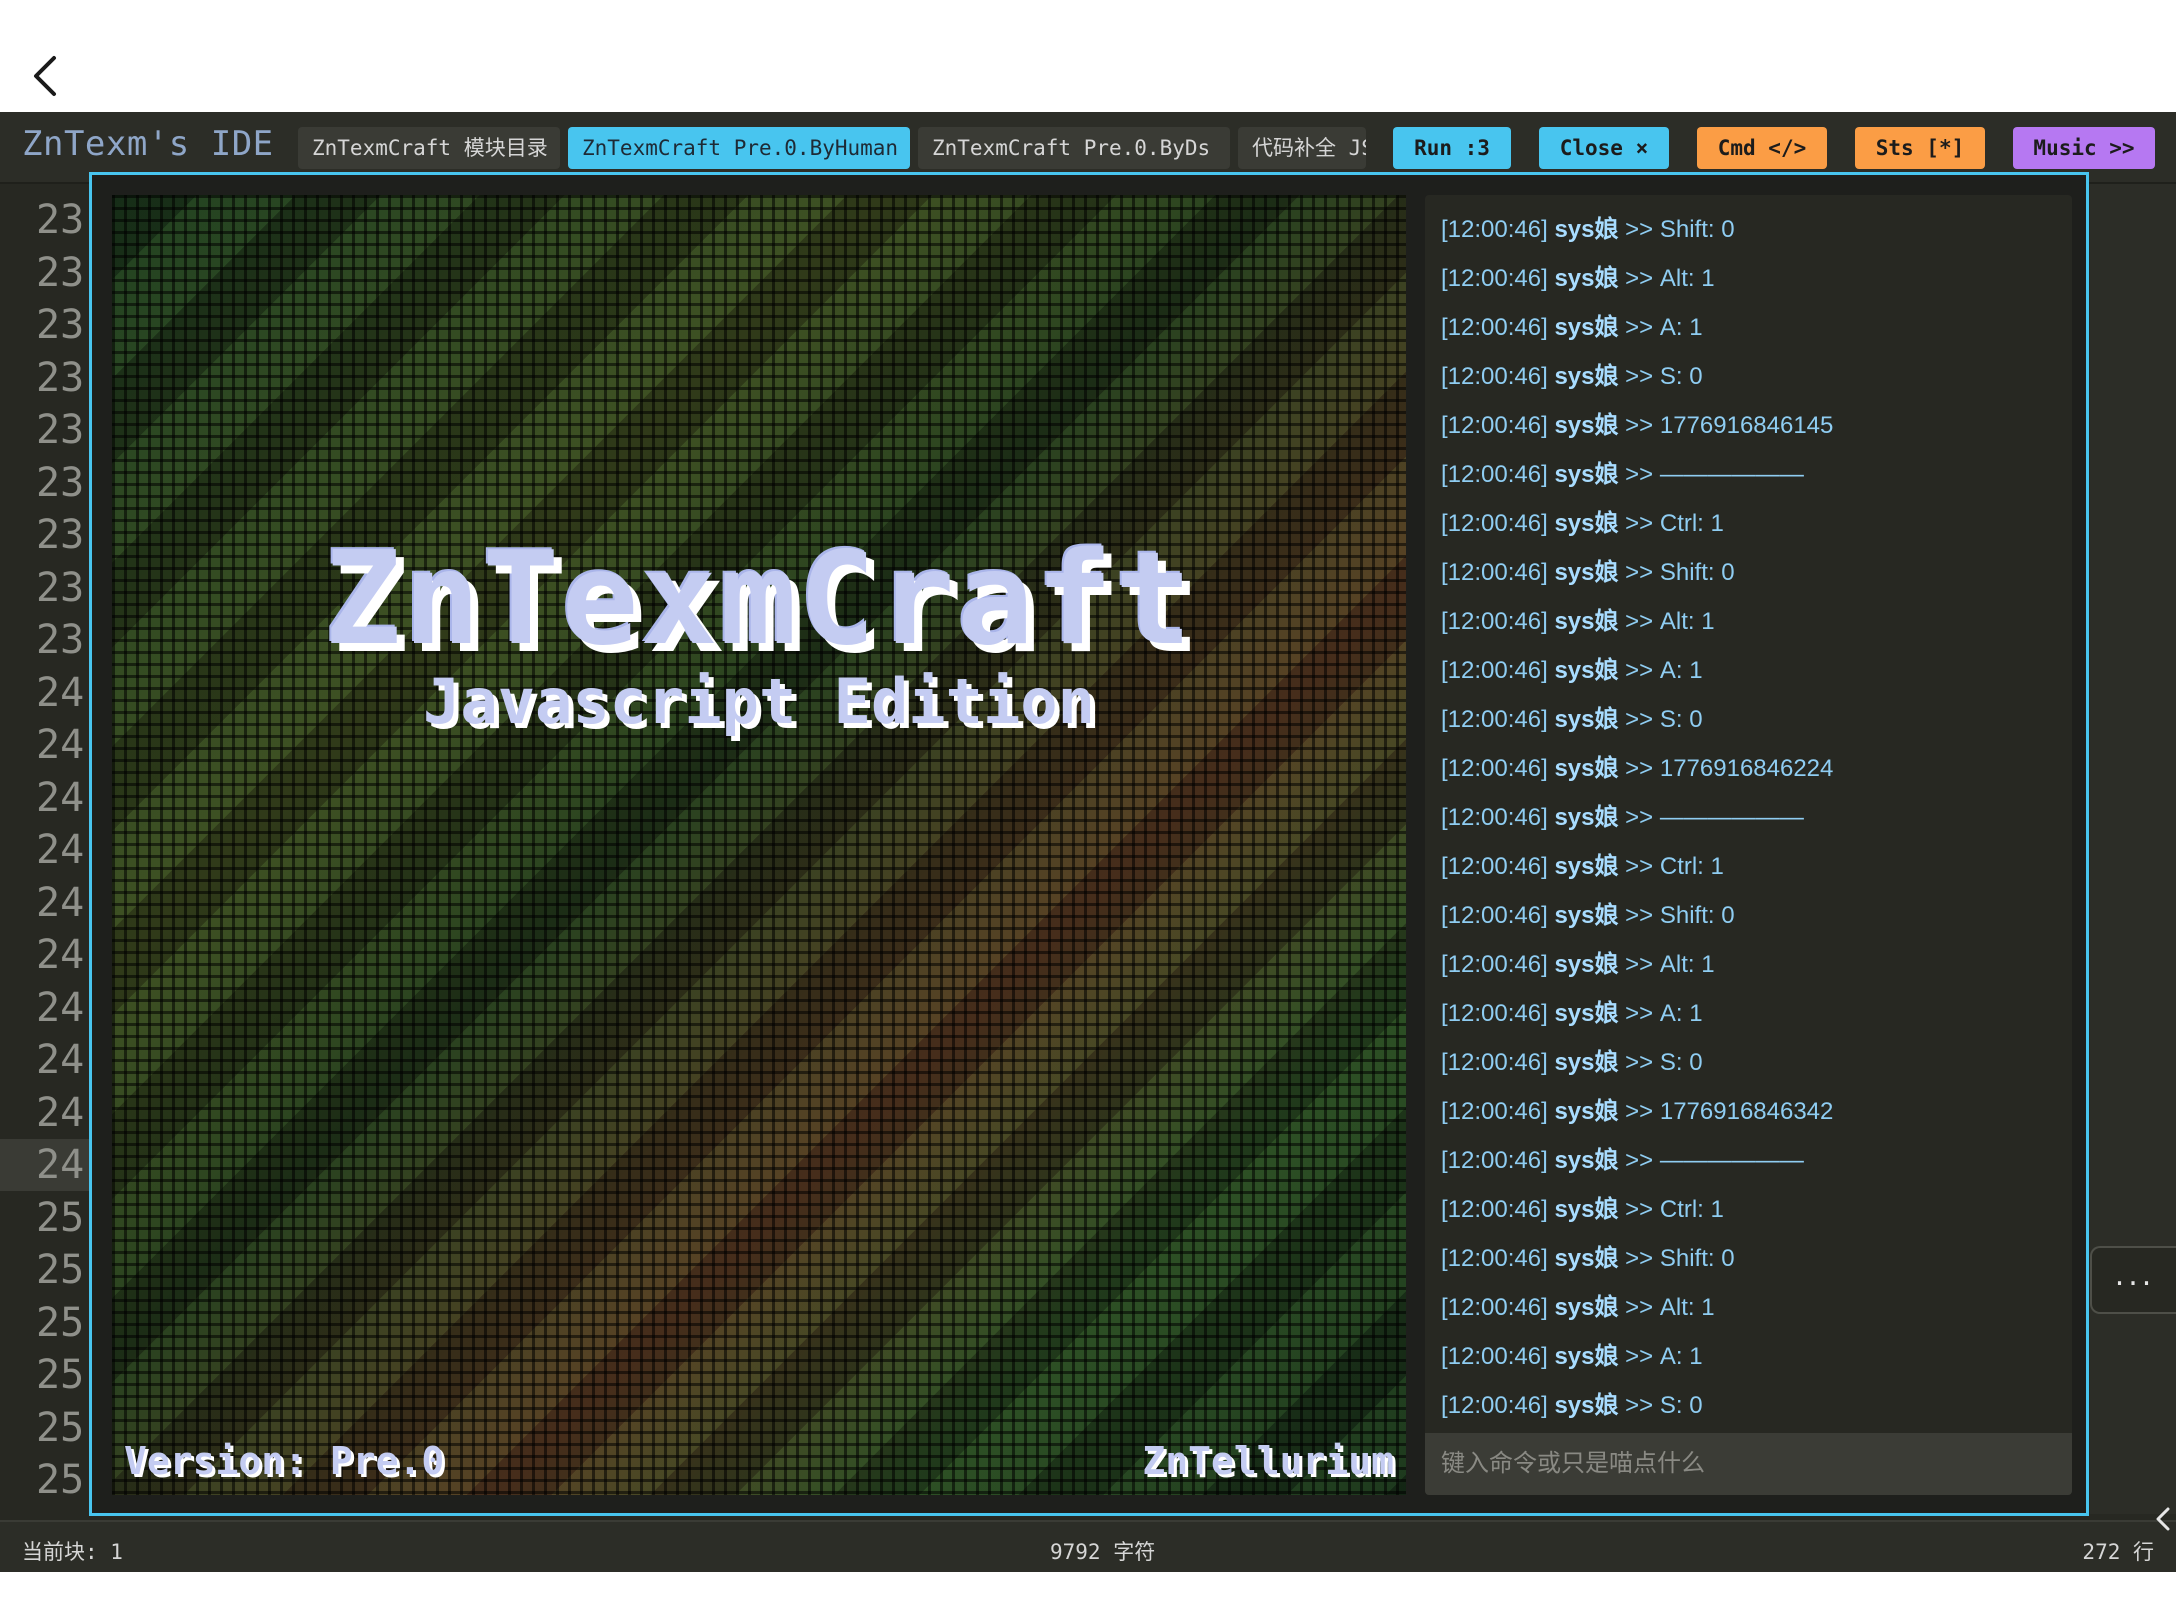 The height and width of the screenshot is (1600, 2176). I want to click on cmd-button: Cmd </>, so click(1762, 148).